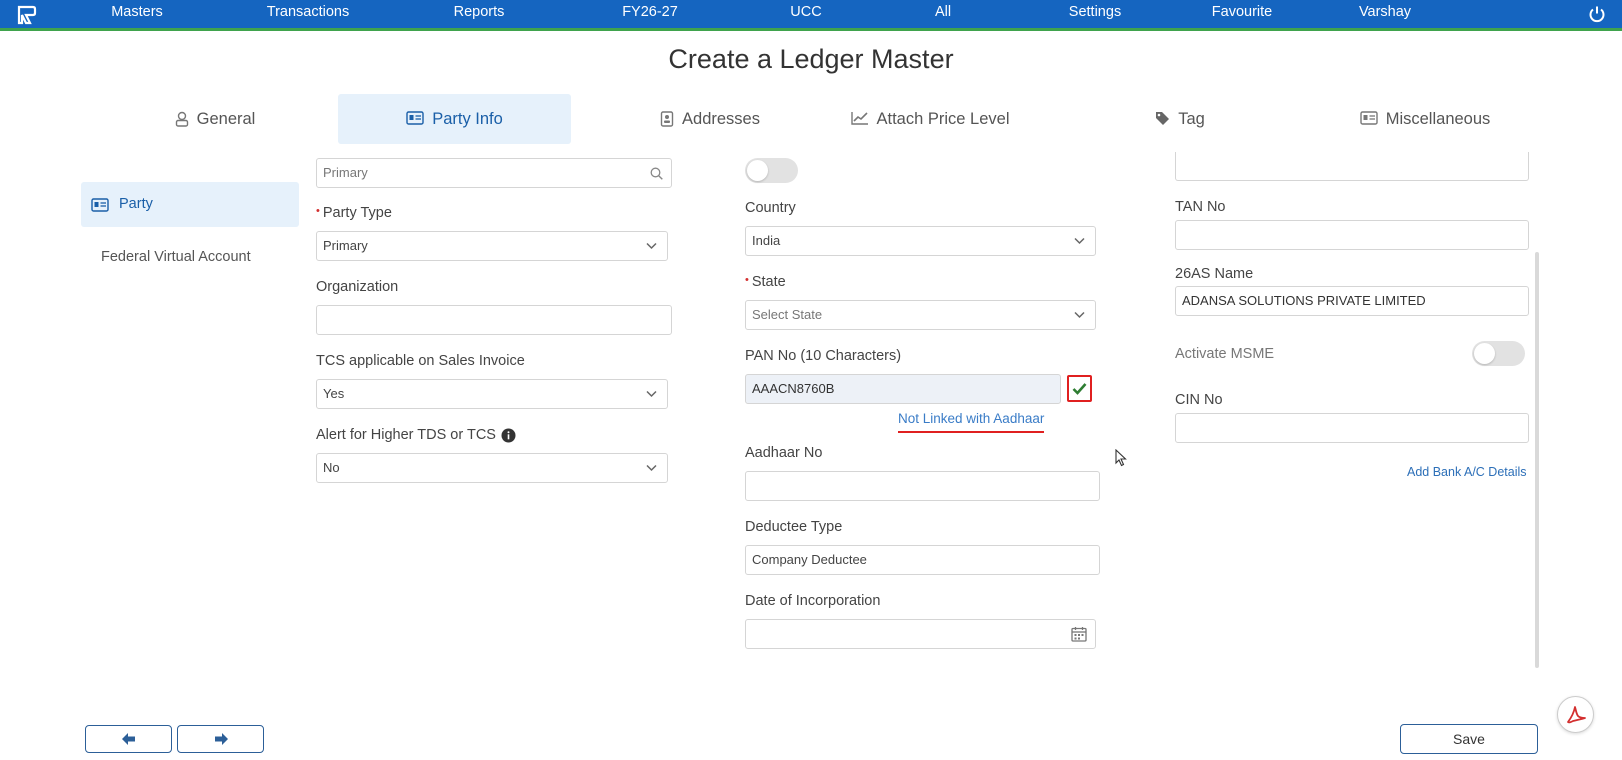 The image size is (1622, 760). Describe the element at coordinates (920, 315) in the screenshot. I see `state-select: Select State` at that location.